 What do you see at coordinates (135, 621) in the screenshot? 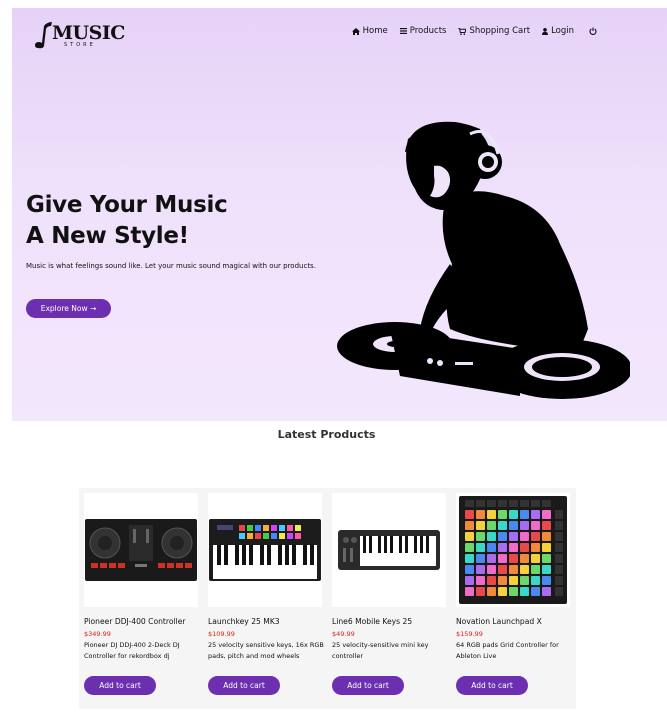
I see `product-name: Pioneer DDJ-400 Controller` at bounding box center [135, 621].